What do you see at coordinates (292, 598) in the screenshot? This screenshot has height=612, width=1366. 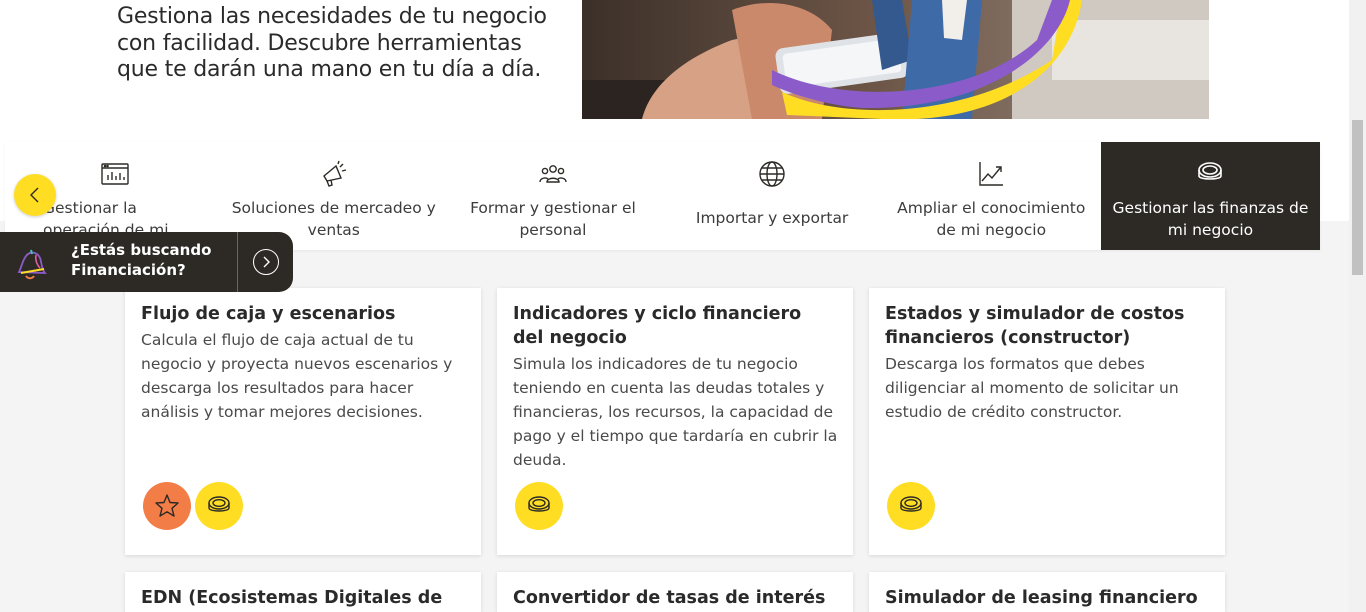 I see `card-title: EDN (Ecosistemas Digitales de` at bounding box center [292, 598].